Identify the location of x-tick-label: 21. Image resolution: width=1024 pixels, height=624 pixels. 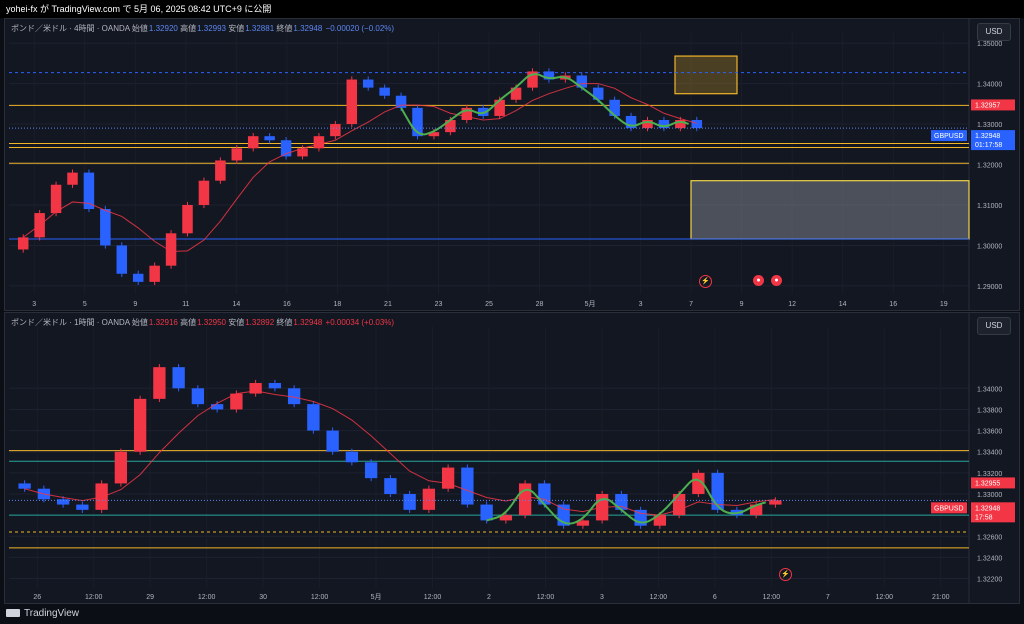
(388, 304).